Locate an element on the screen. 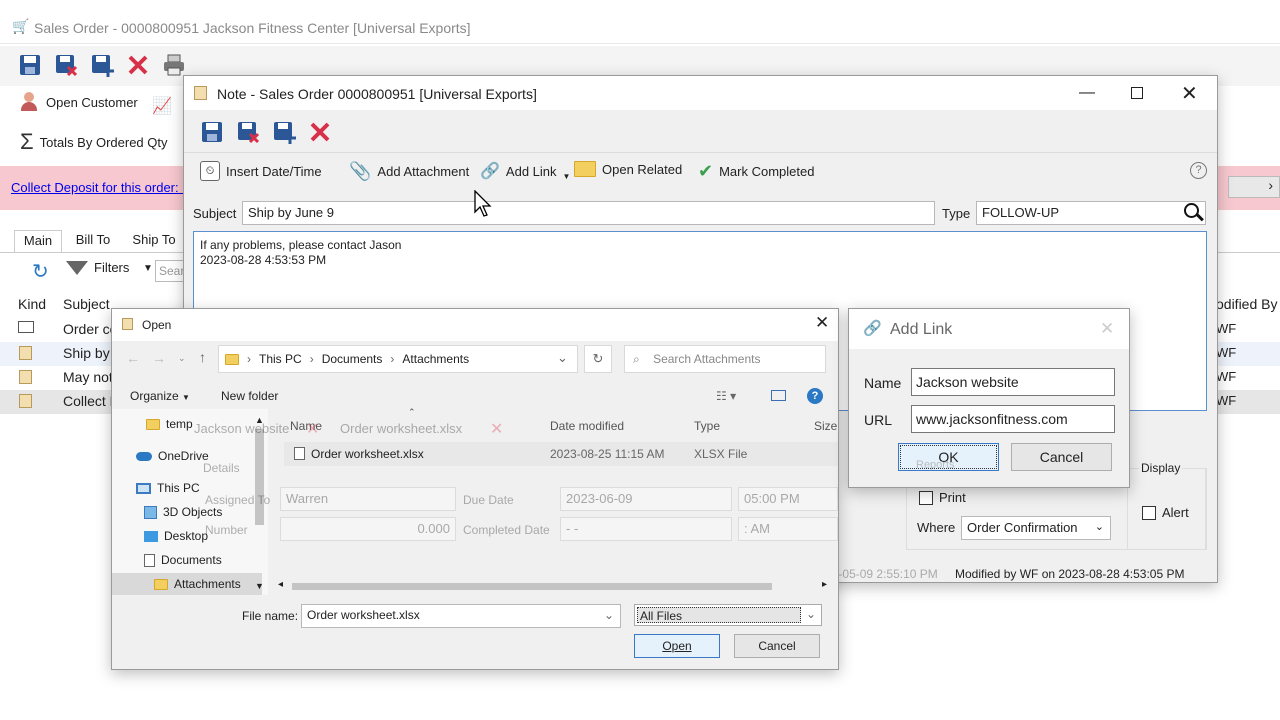 The height and width of the screenshot is (720, 1280). hscroll-left-icon: ◂ is located at coordinates (281, 584).